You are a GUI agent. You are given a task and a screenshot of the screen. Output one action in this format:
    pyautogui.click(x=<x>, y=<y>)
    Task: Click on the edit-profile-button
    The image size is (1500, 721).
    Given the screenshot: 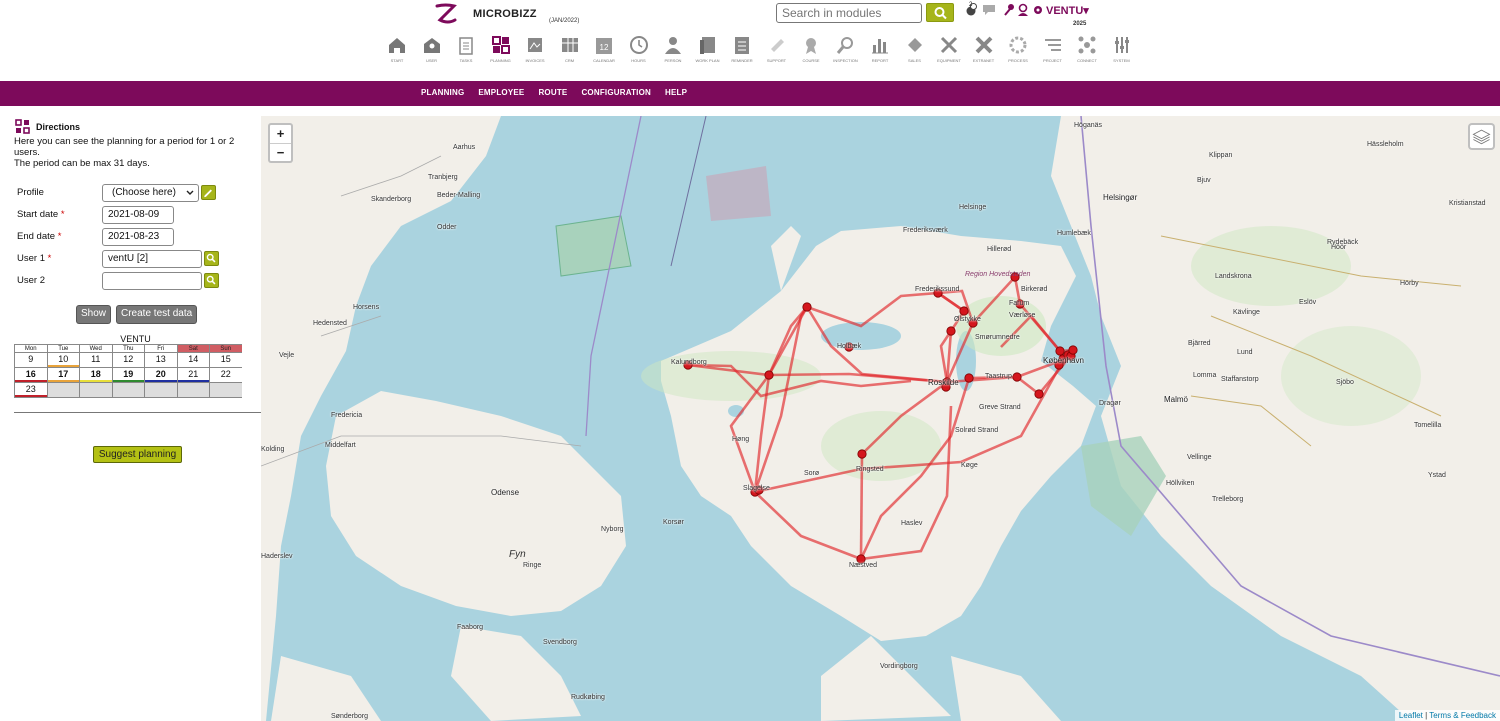 What is the action you would take?
    pyautogui.click(x=208, y=192)
    